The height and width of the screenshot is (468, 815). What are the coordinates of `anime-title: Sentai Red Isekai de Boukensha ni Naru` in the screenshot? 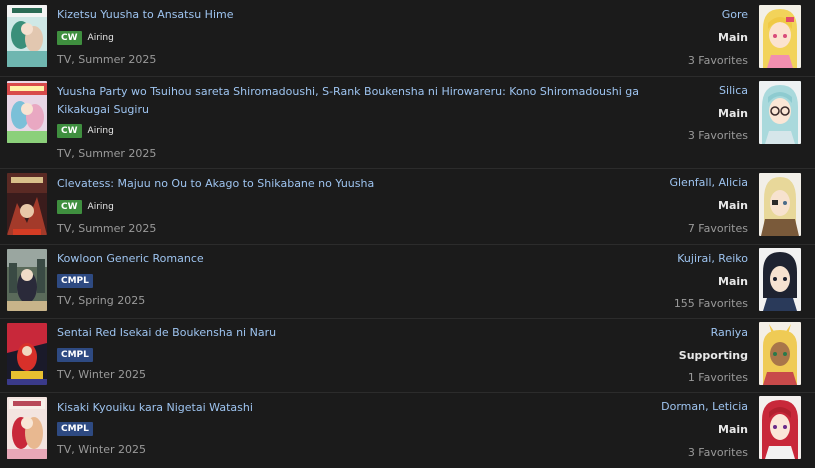 It's located at (349, 333).